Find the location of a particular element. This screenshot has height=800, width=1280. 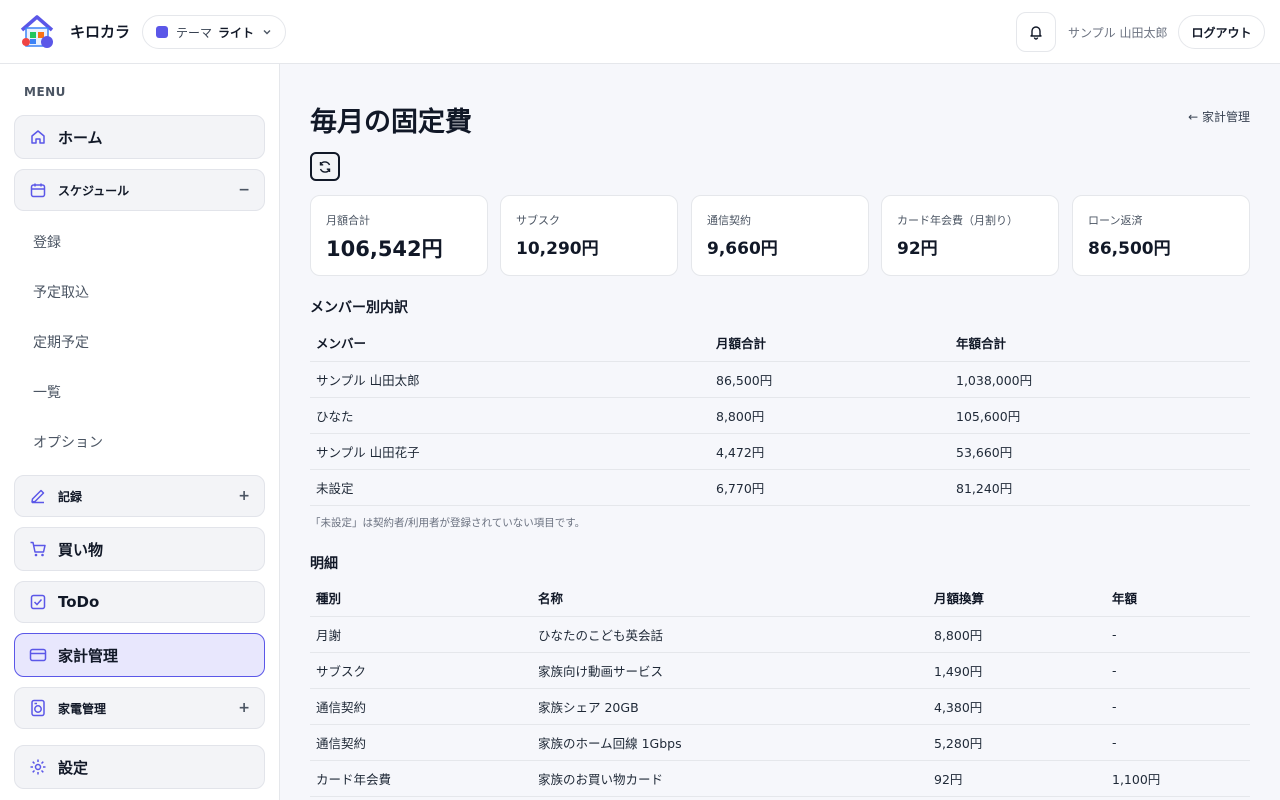

table-cell: 6,770円 is located at coordinates (830, 487).